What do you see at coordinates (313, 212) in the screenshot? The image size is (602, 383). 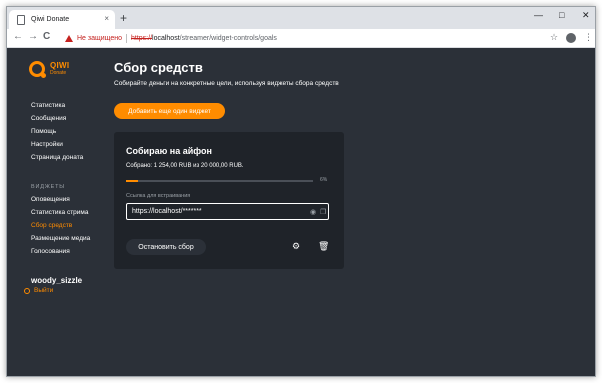 I see `eye-icon: ◉` at bounding box center [313, 212].